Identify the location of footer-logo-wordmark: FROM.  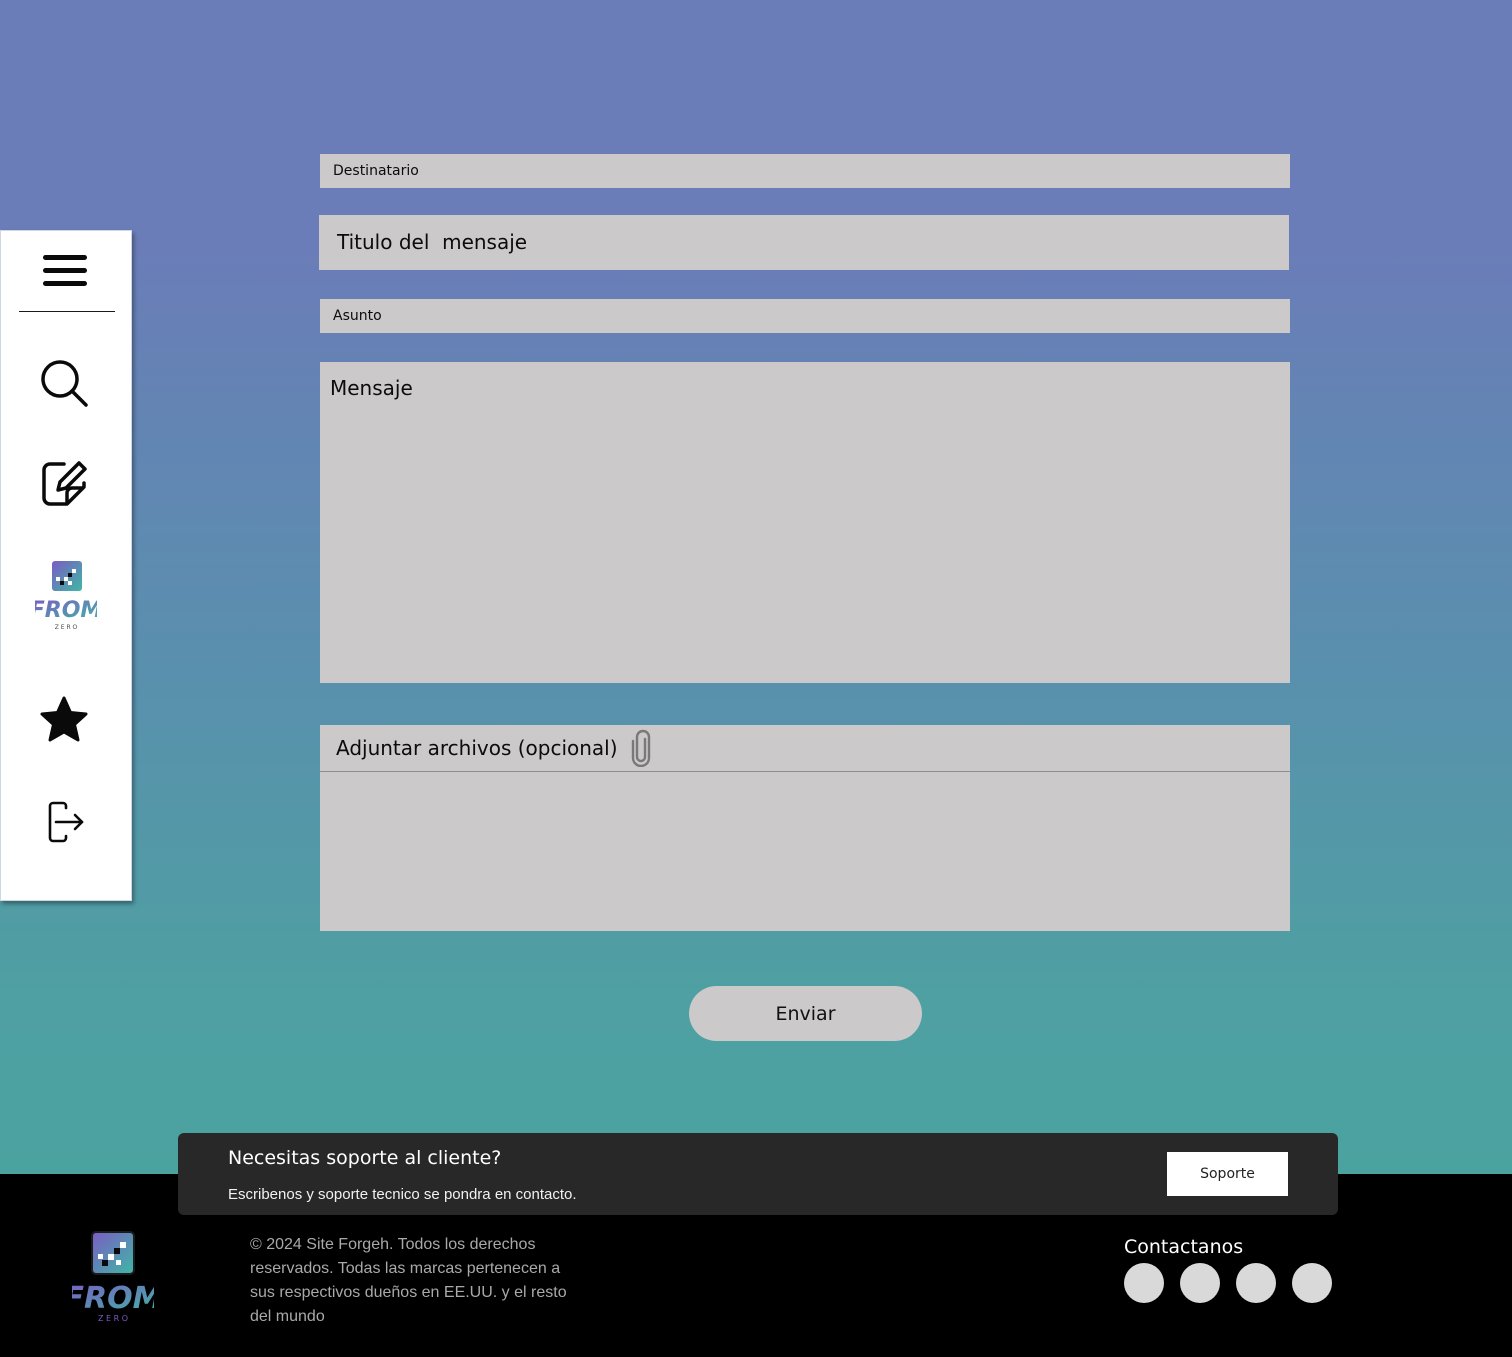
(113, 1298).